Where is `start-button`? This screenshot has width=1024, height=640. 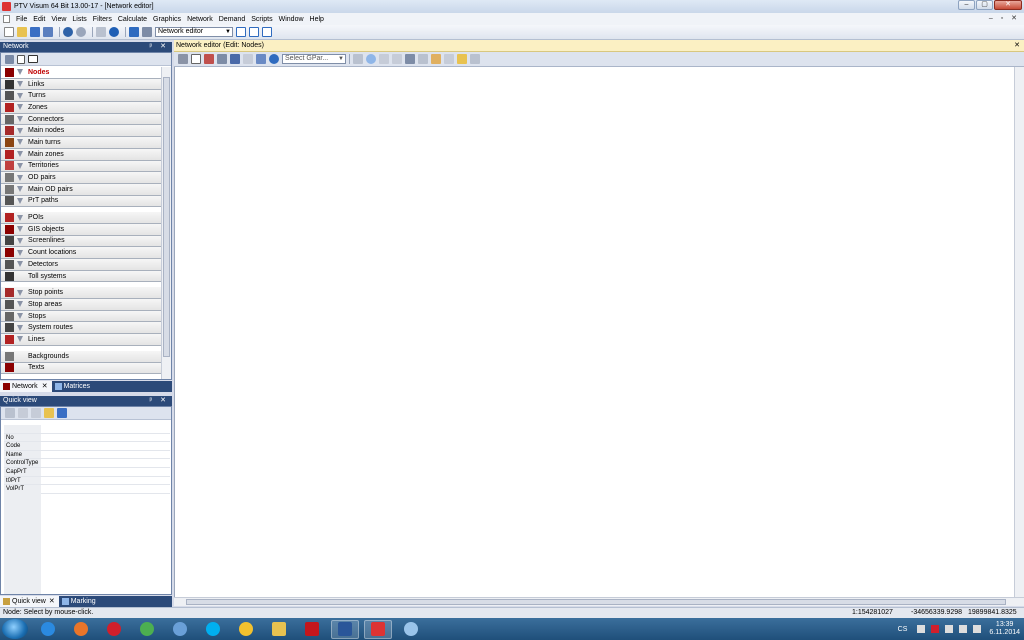 start-button is located at coordinates (15, 629).